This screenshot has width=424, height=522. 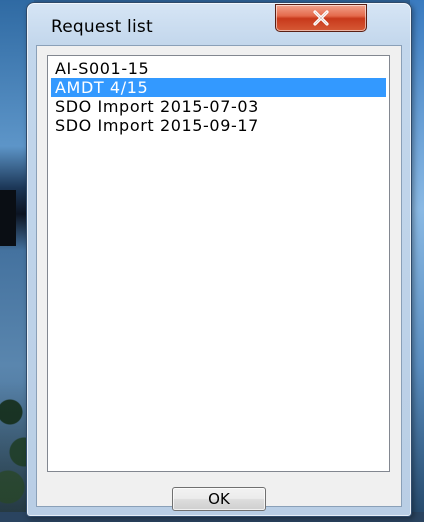 I want to click on window-title: Request list, so click(x=102, y=27).